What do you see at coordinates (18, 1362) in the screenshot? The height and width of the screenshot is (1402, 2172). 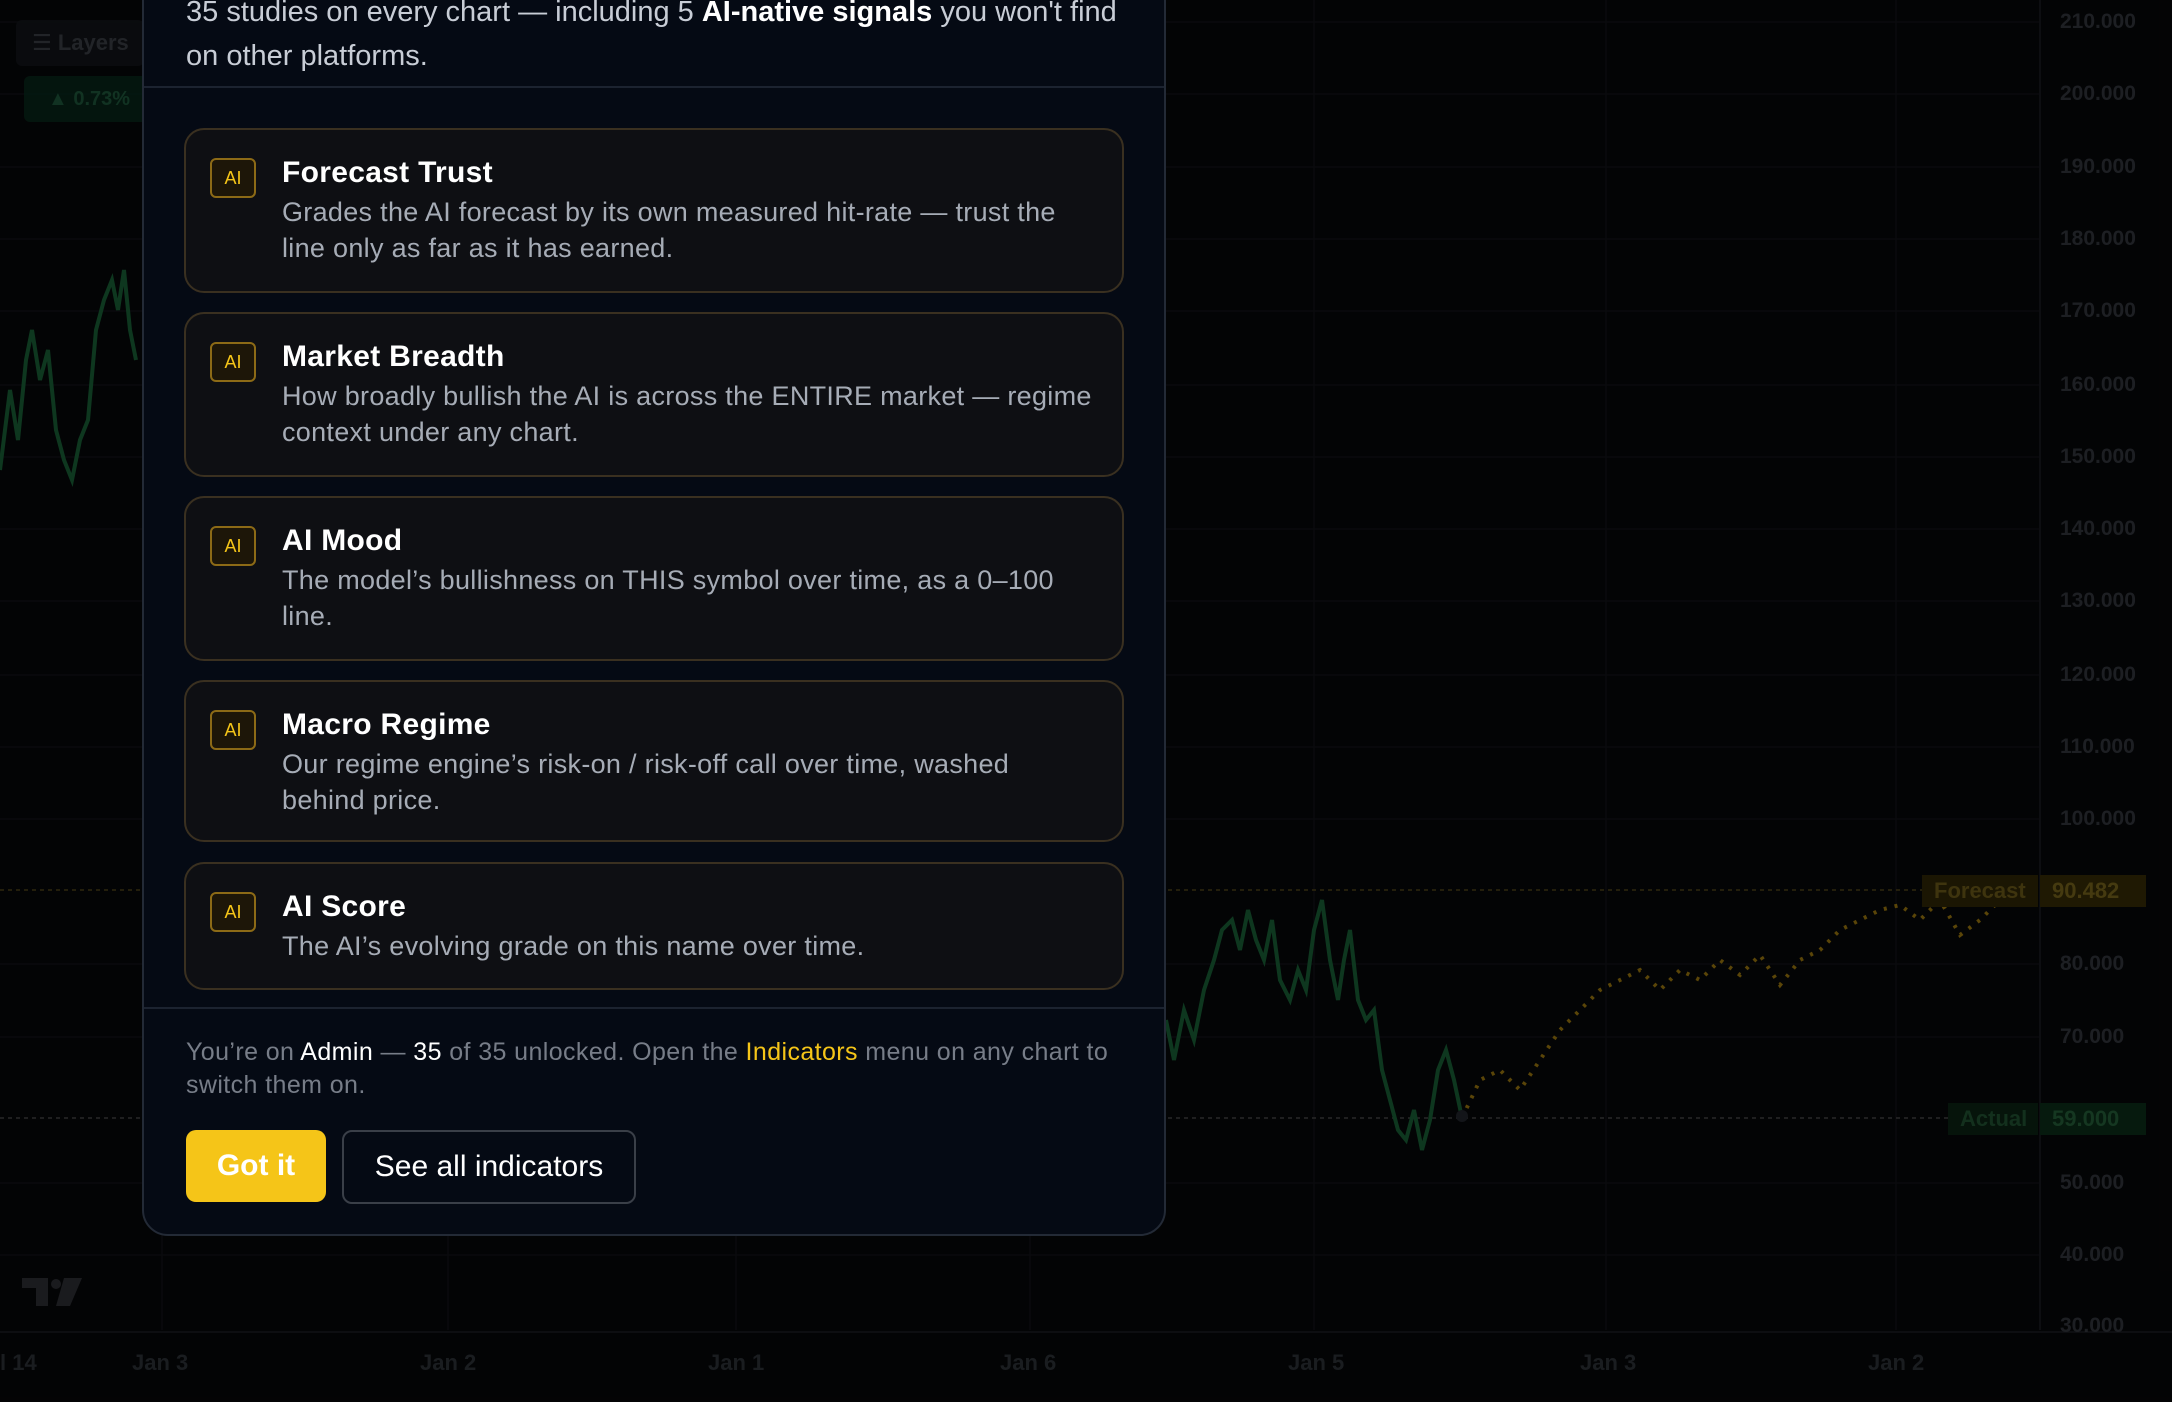 I see `x-axis-tick: l 14` at bounding box center [18, 1362].